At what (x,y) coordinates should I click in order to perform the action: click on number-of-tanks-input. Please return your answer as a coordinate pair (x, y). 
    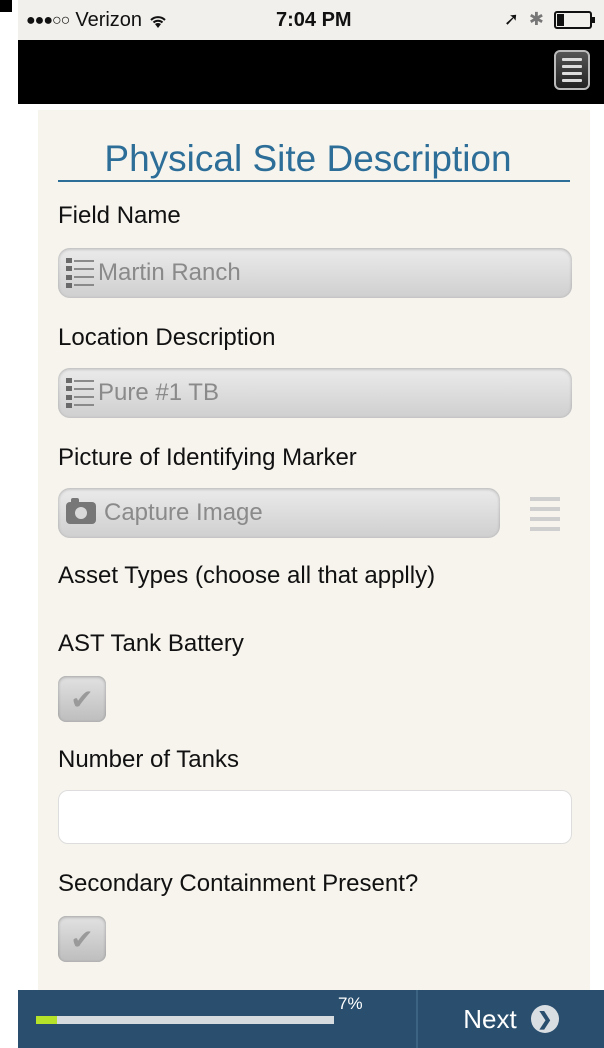
    Looking at the image, I should click on (315, 817).